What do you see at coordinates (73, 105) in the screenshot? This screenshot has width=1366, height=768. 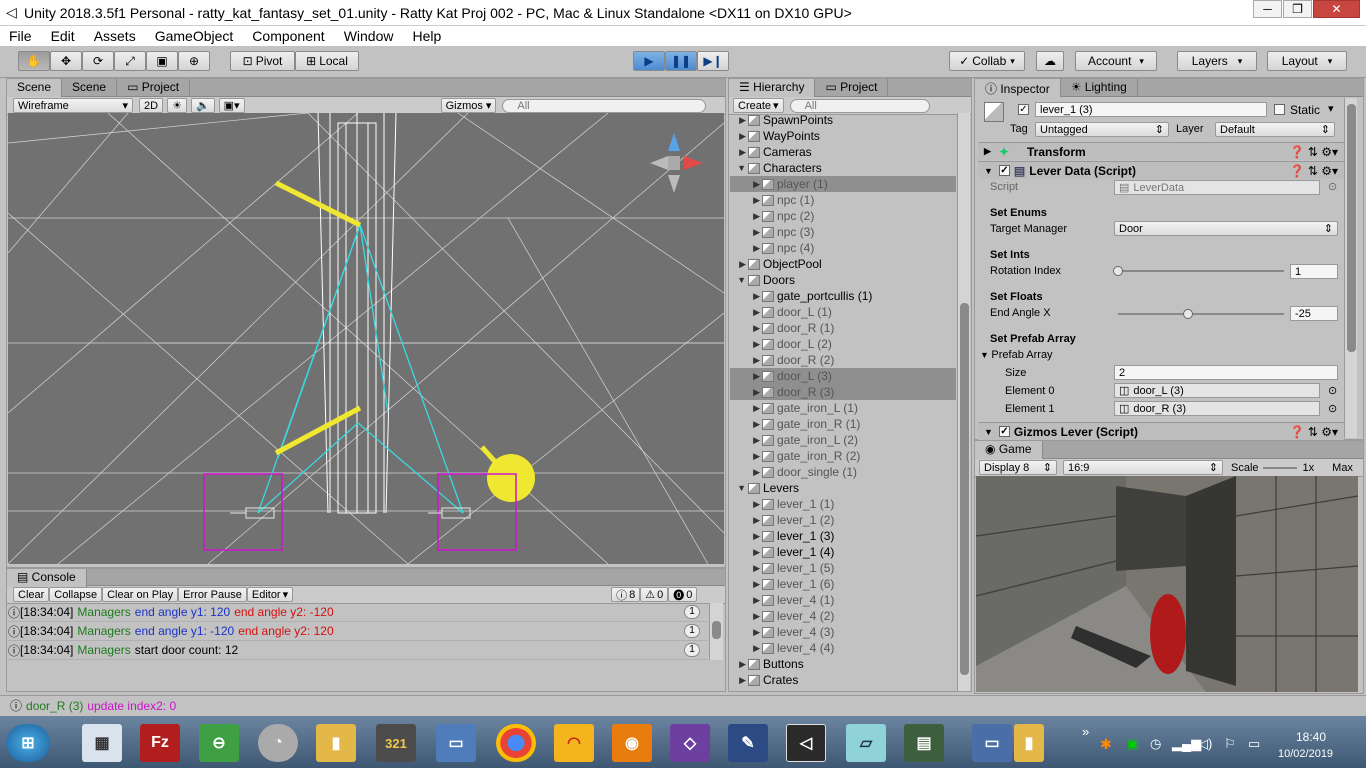 I see `shading-mode-dropdown: Wireframe ▾` at bounding box center [73, 105].